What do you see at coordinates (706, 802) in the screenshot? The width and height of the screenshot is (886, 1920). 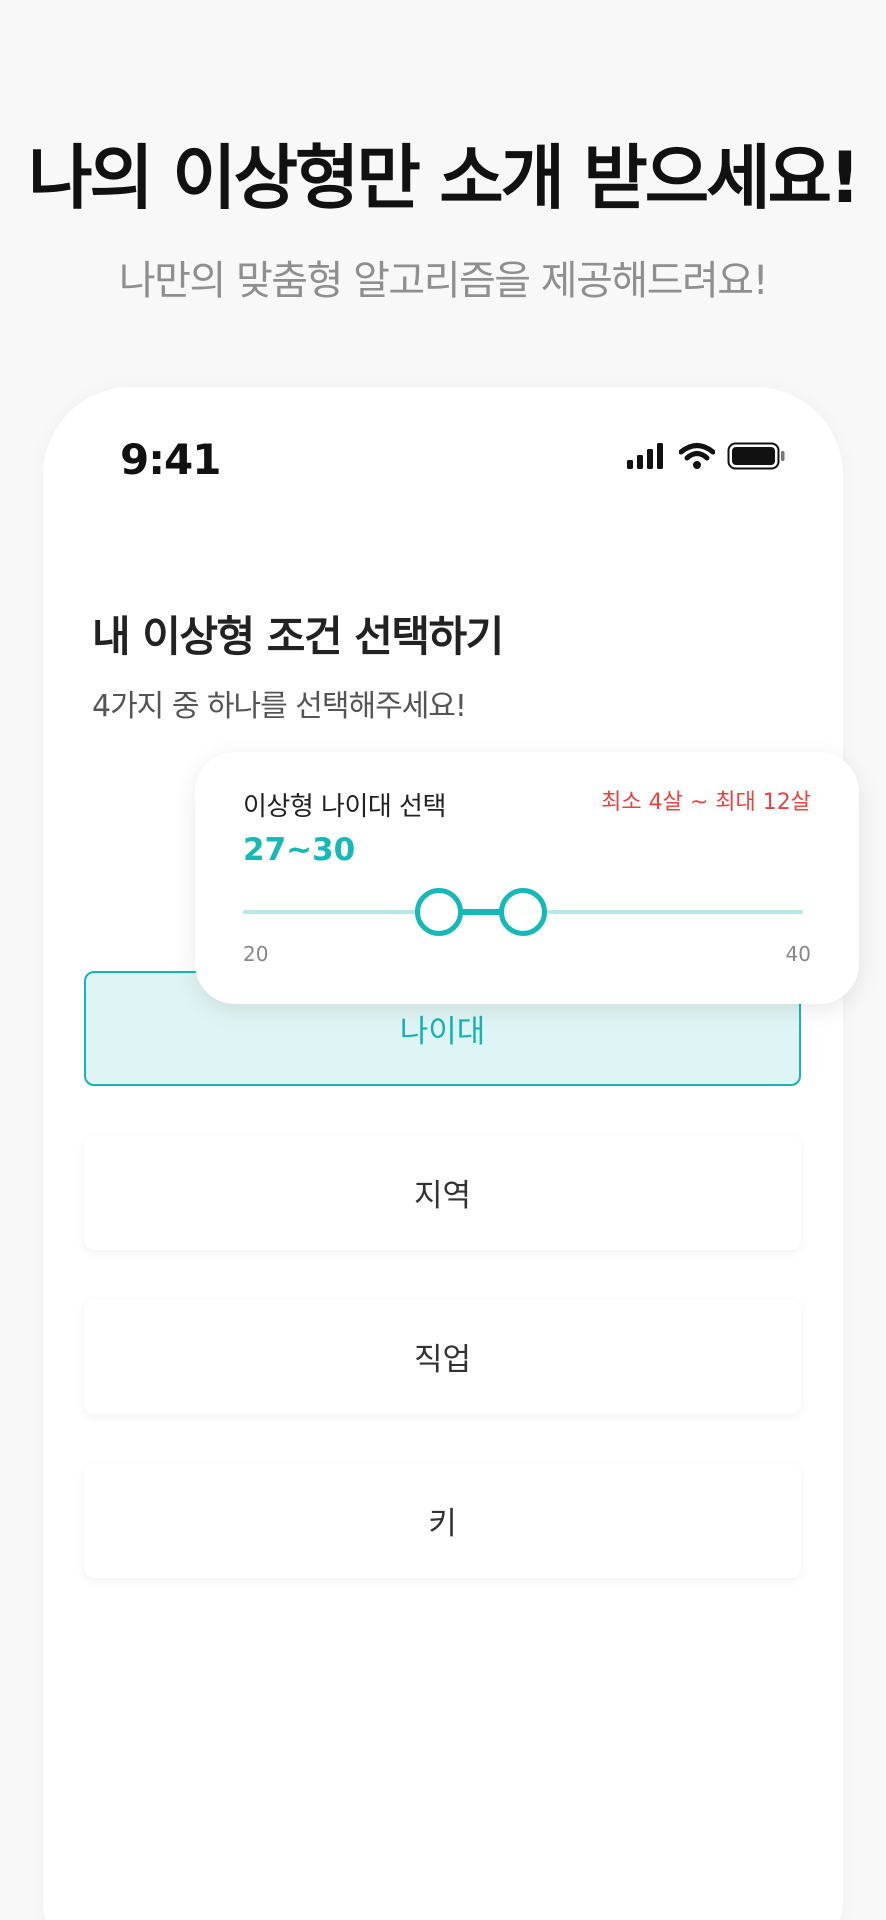 I see `range-limit-note: 최소 4살 ~ 최대 12살` at bounding box center [706, 802].